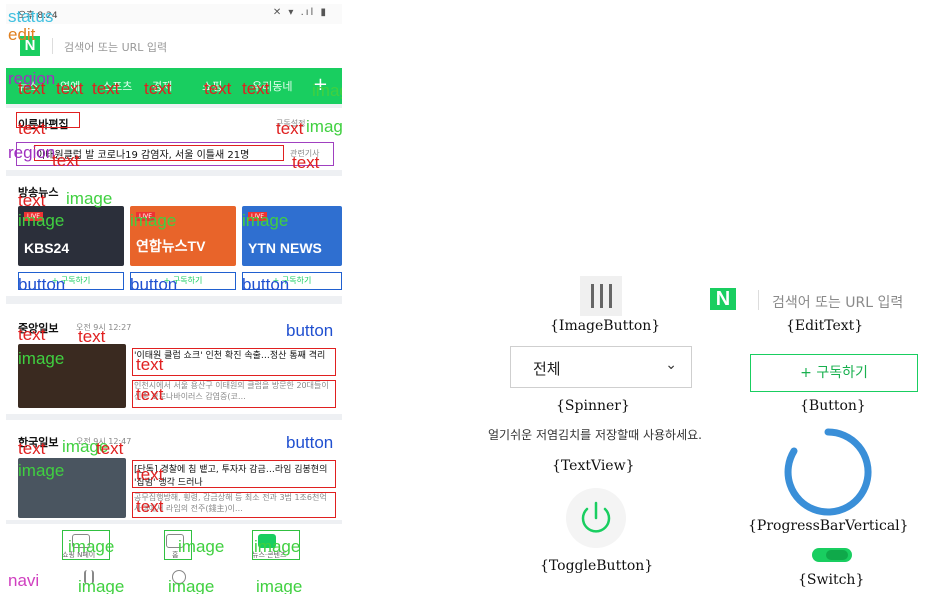  I want to click on legend-spinner: {Spinner}, so click(593, 406).